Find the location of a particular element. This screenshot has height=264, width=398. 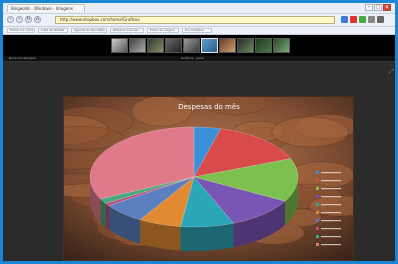

viewer-center-label: Gráficos - pizza is located at coordinates (193, 58).